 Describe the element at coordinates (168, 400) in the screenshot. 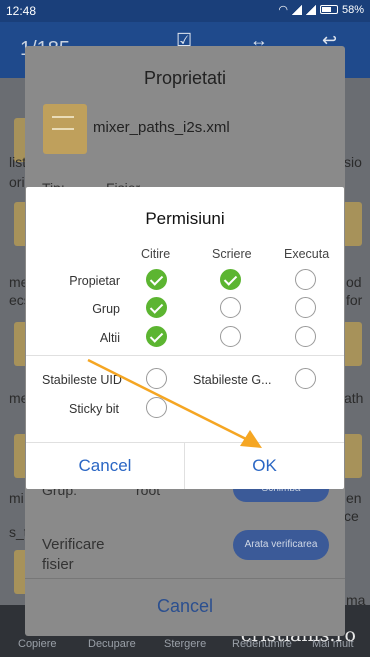

I see `arrow-shaft` at that location.